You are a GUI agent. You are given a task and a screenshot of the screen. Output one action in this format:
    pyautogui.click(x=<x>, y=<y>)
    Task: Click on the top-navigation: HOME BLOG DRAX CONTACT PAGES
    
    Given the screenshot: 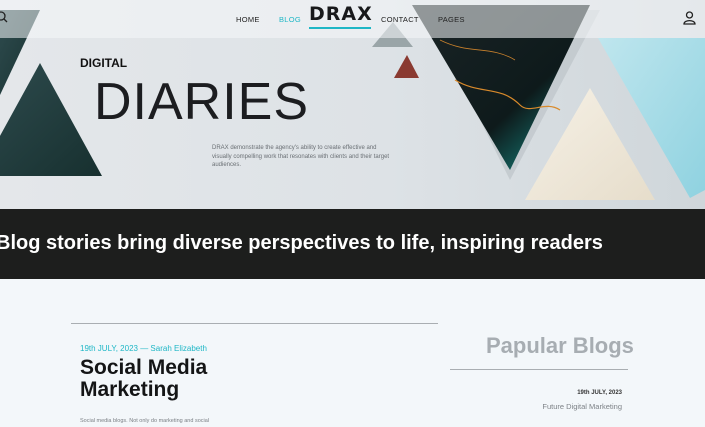 What is the action you would take?
    pyautogui.click(x=352, y=19)
    